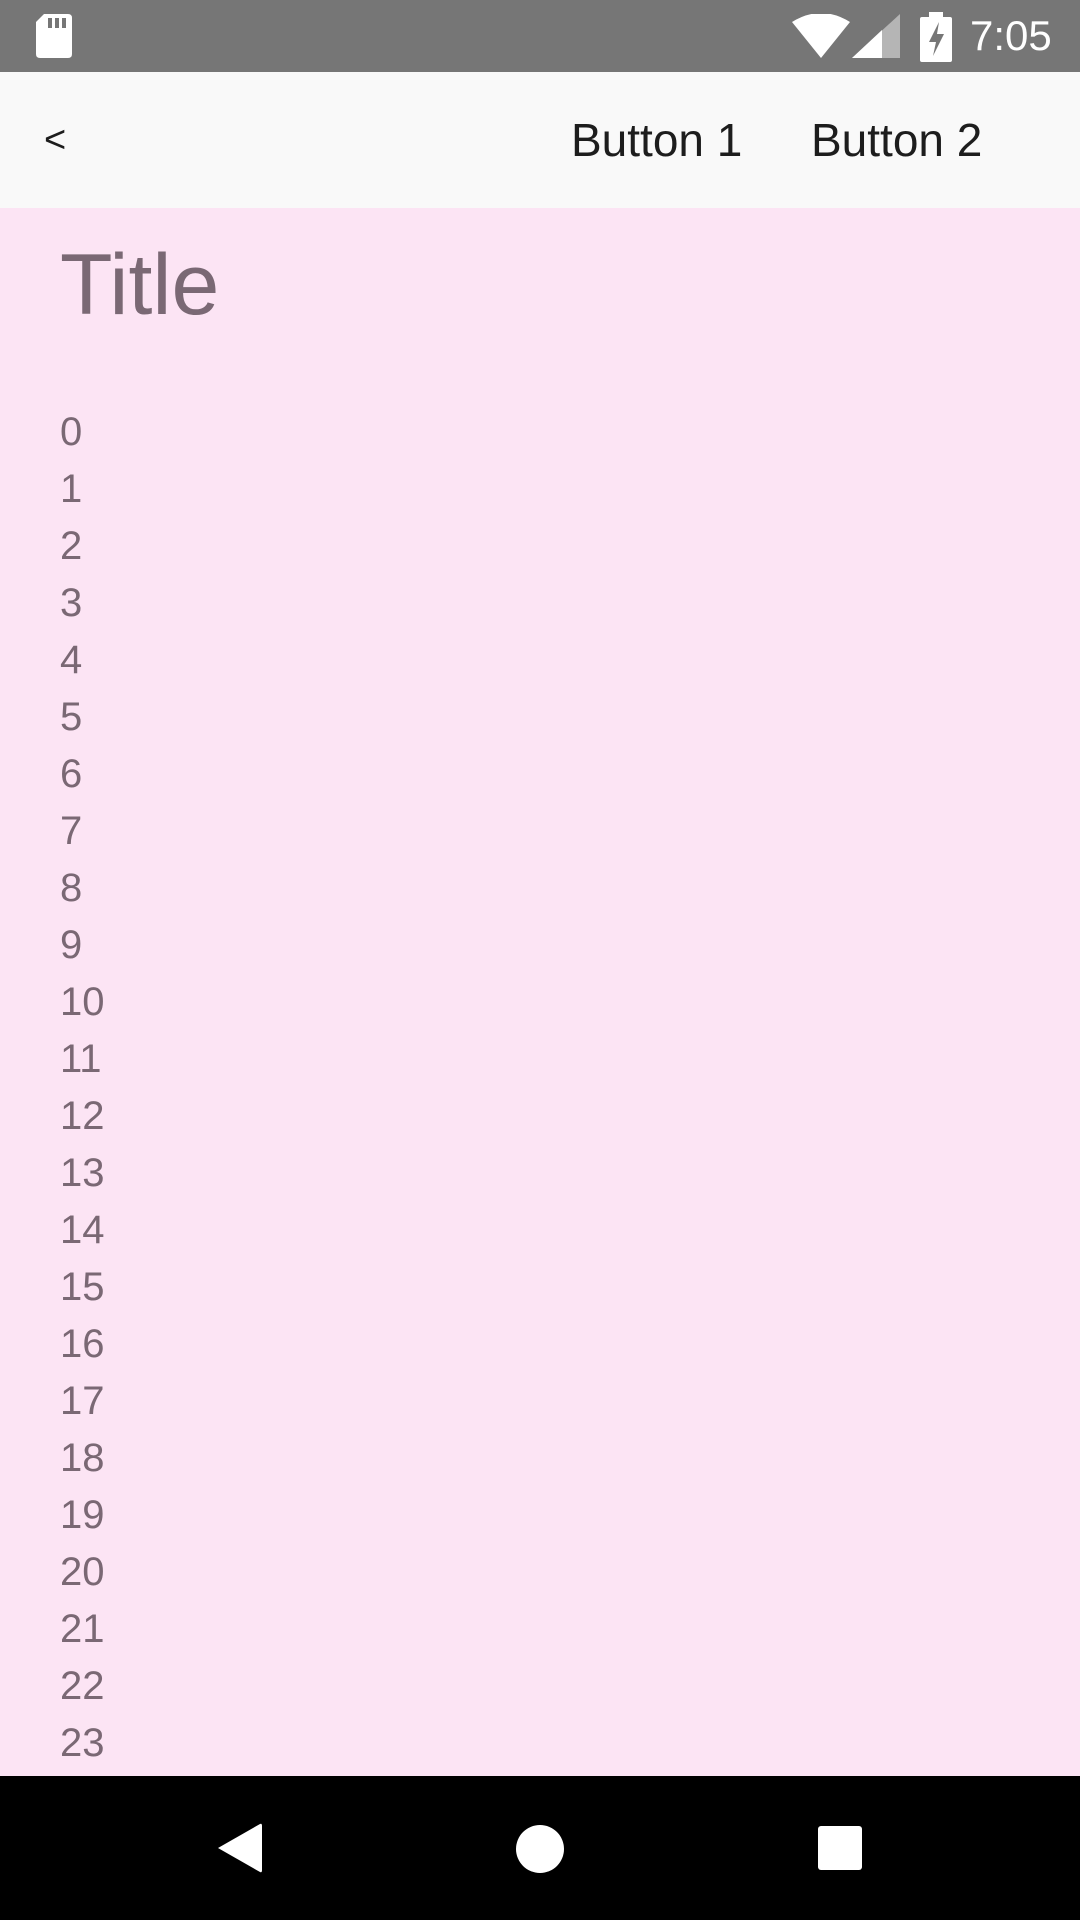 This screenshot has height=1920, width=1080. Describe the element at coordinates (71, 432) in the screenshot. I see `list-item: 0` at that location.